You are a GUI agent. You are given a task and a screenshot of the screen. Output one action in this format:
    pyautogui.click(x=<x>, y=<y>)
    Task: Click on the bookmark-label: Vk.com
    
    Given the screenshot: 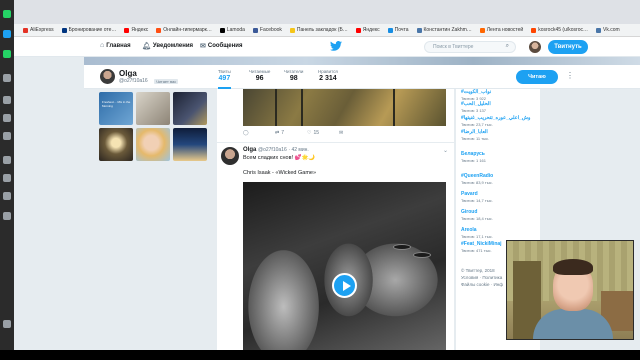 What is the action you would take?
    pyautogui.click(x=611, y=30)
    